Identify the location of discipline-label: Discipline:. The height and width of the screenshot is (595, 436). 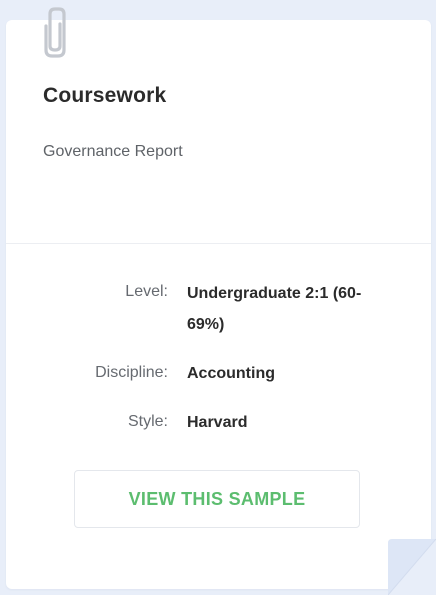
(131, 372).